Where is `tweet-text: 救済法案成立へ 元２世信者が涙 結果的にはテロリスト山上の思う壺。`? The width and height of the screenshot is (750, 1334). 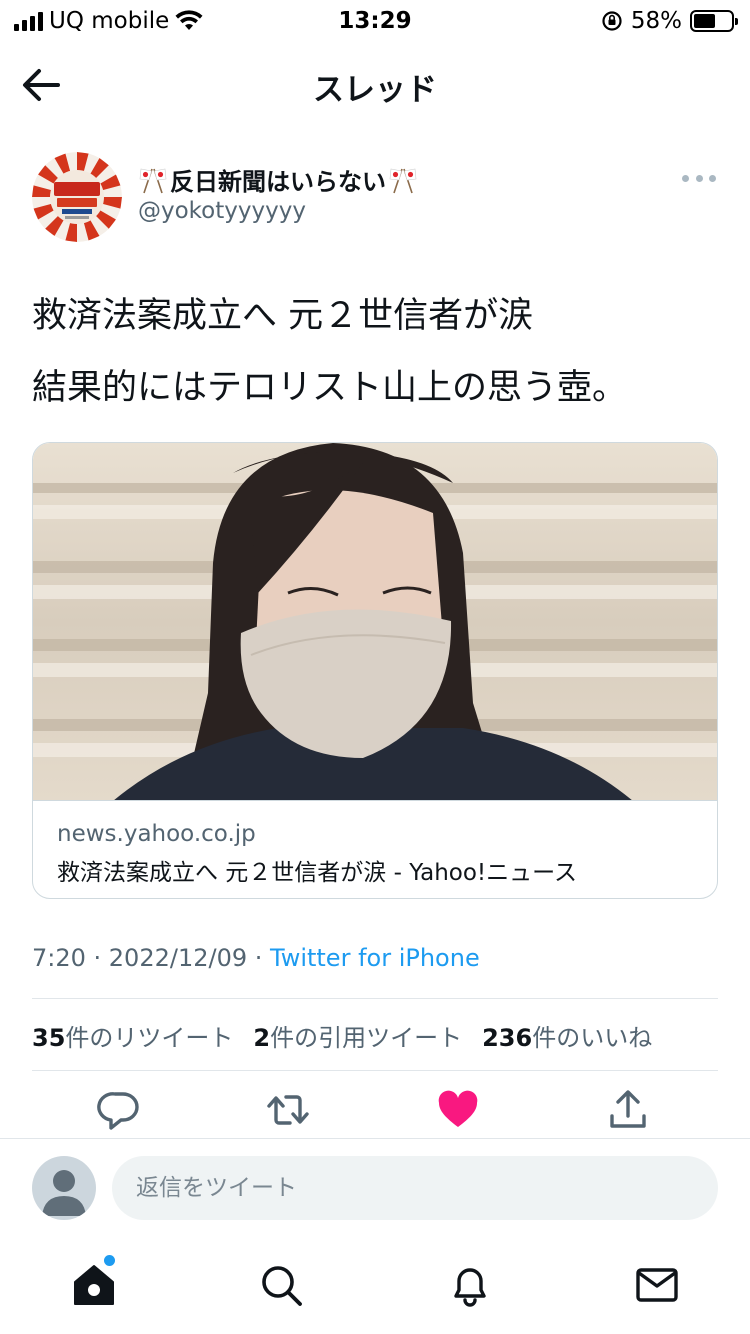 tweet-text: 救済法案成立へ 元２世信者が涙 結果的にはテロリスト山上の思う壺。 is located at coordinates (377, 352).